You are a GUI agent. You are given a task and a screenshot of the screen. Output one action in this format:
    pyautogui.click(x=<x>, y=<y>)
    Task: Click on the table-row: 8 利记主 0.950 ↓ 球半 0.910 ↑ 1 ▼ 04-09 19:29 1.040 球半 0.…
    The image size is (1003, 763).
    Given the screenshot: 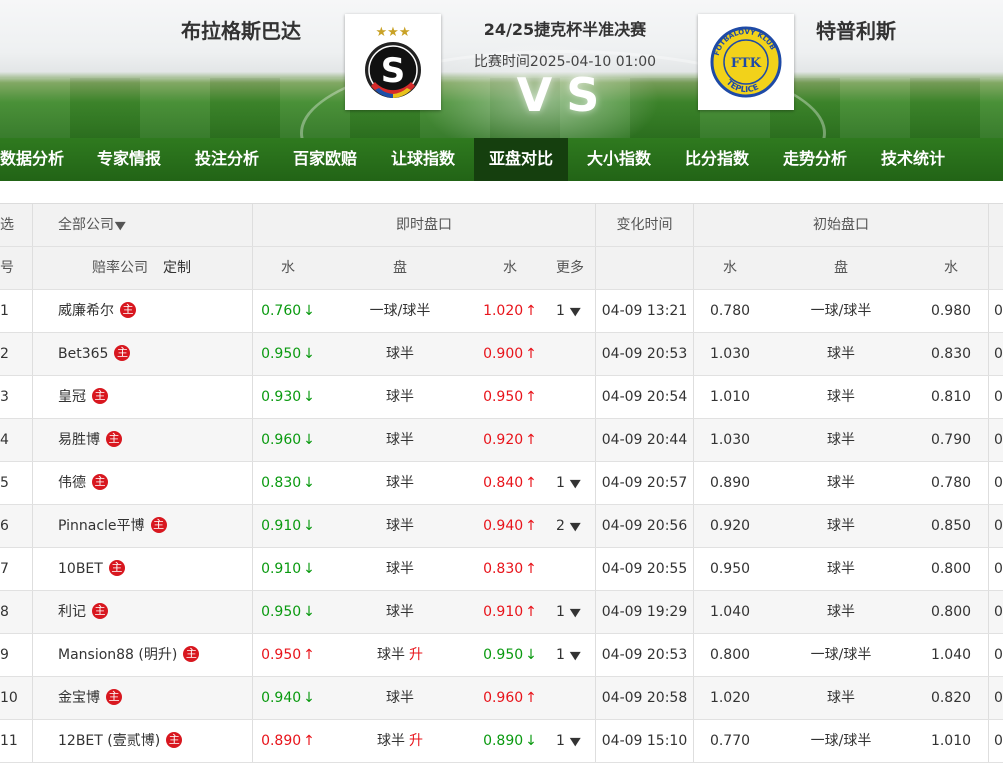 What is the action you would take?
    pyautogui.click(x=501, y=612)
    